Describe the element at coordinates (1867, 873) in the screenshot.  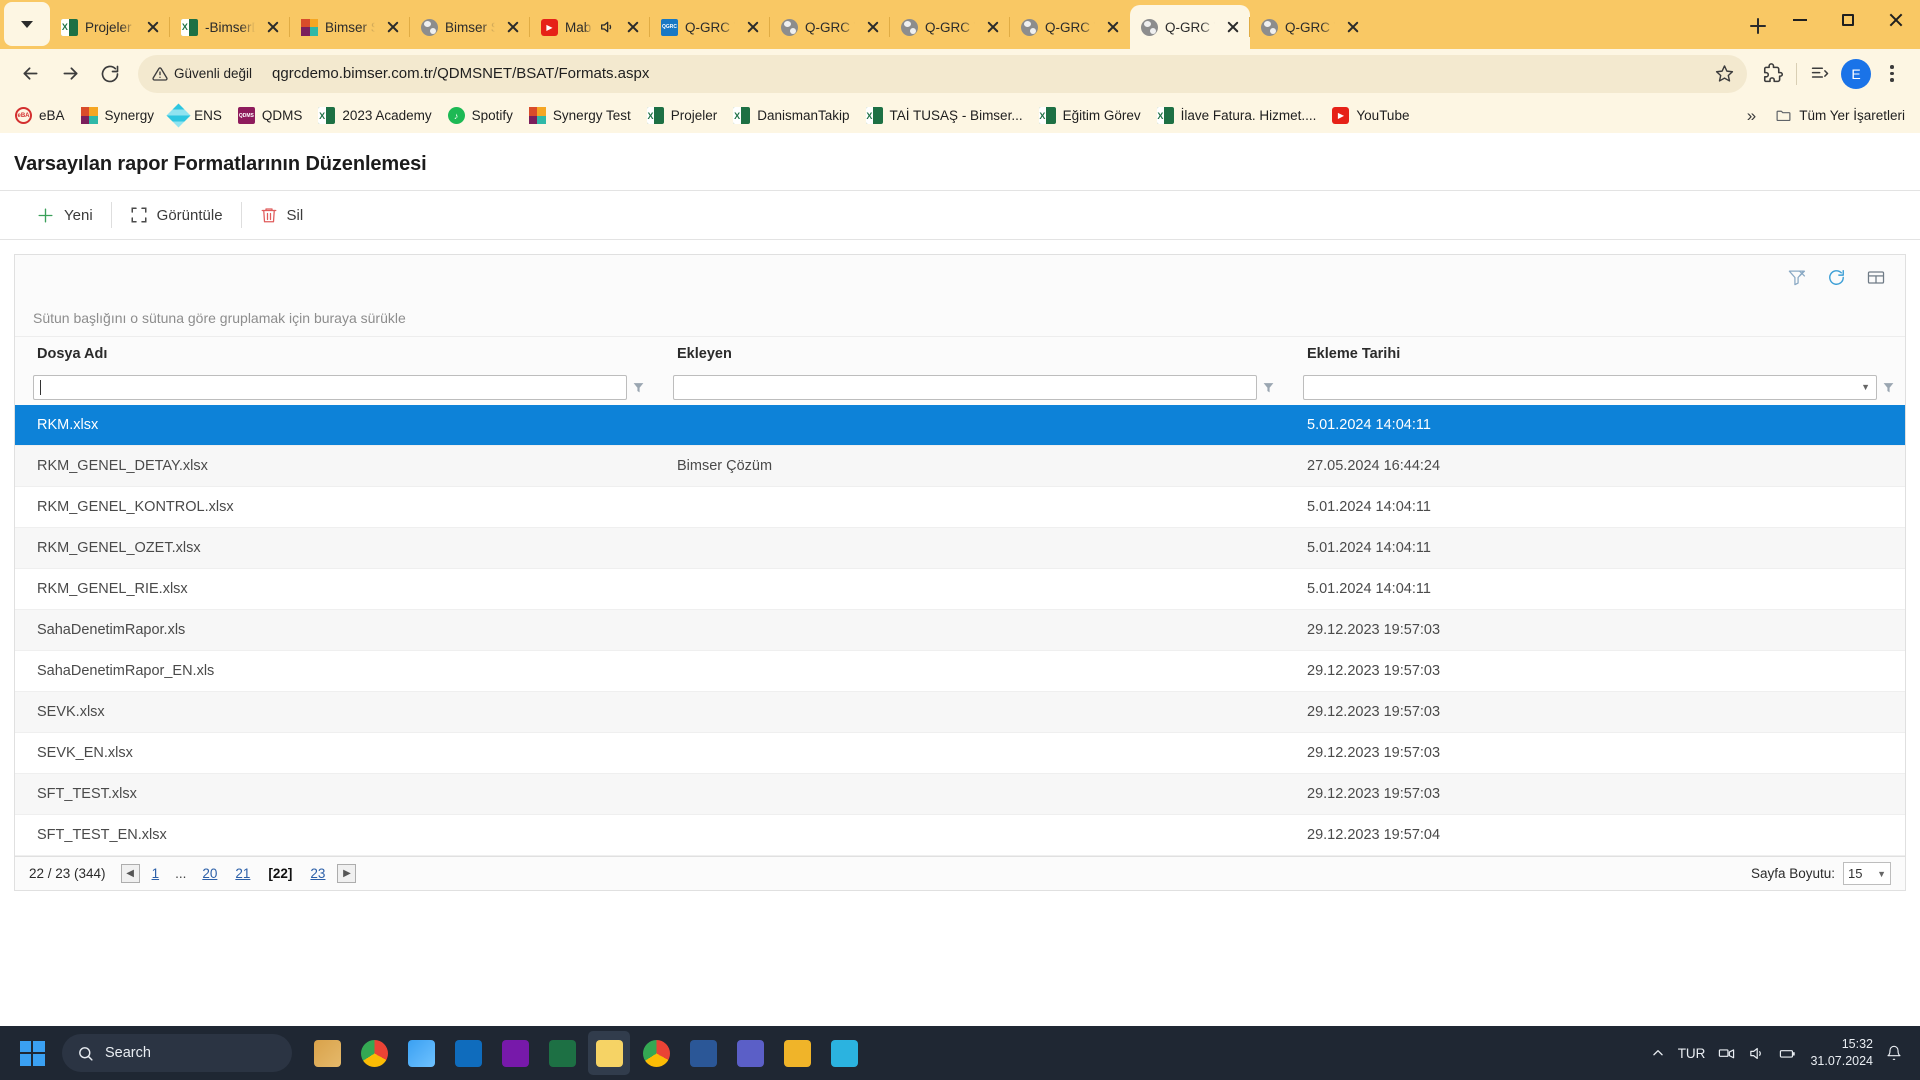
I see `page-size-select: 15 ▼` at that location.